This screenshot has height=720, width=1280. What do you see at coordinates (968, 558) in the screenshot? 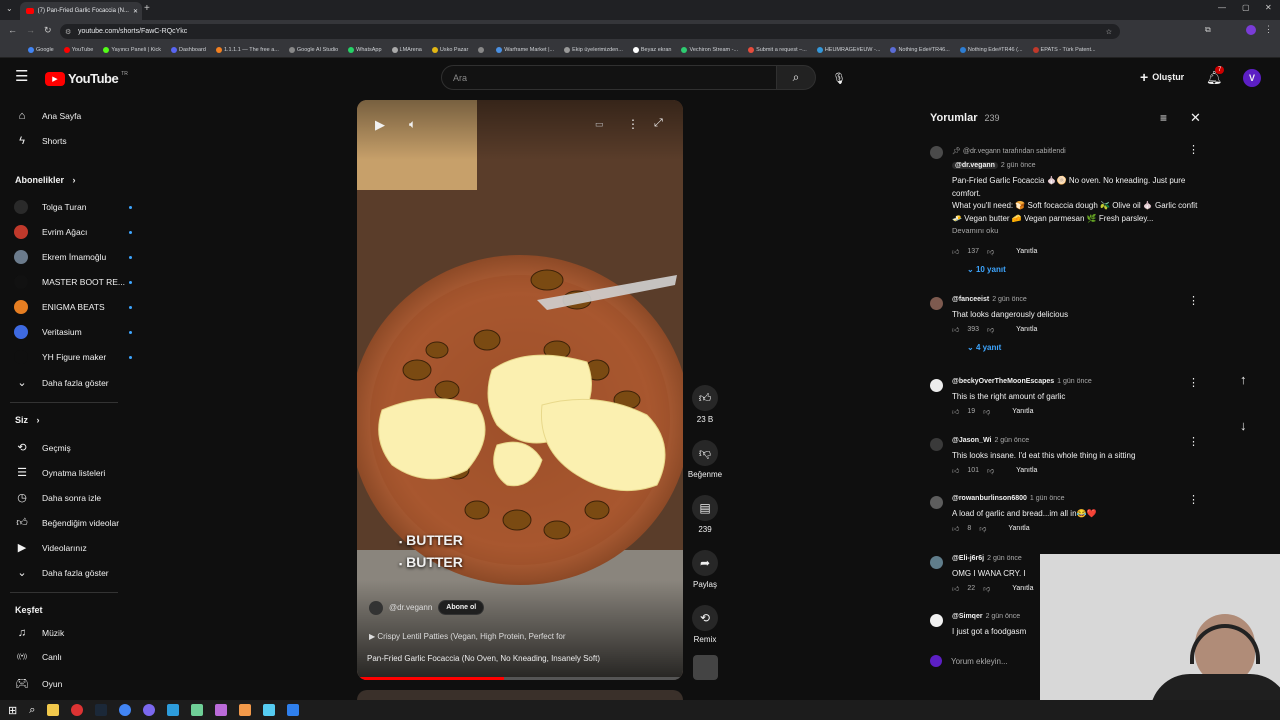
I see `comment-author: @Eli-j6r6j` at bounding box center [968, 558].